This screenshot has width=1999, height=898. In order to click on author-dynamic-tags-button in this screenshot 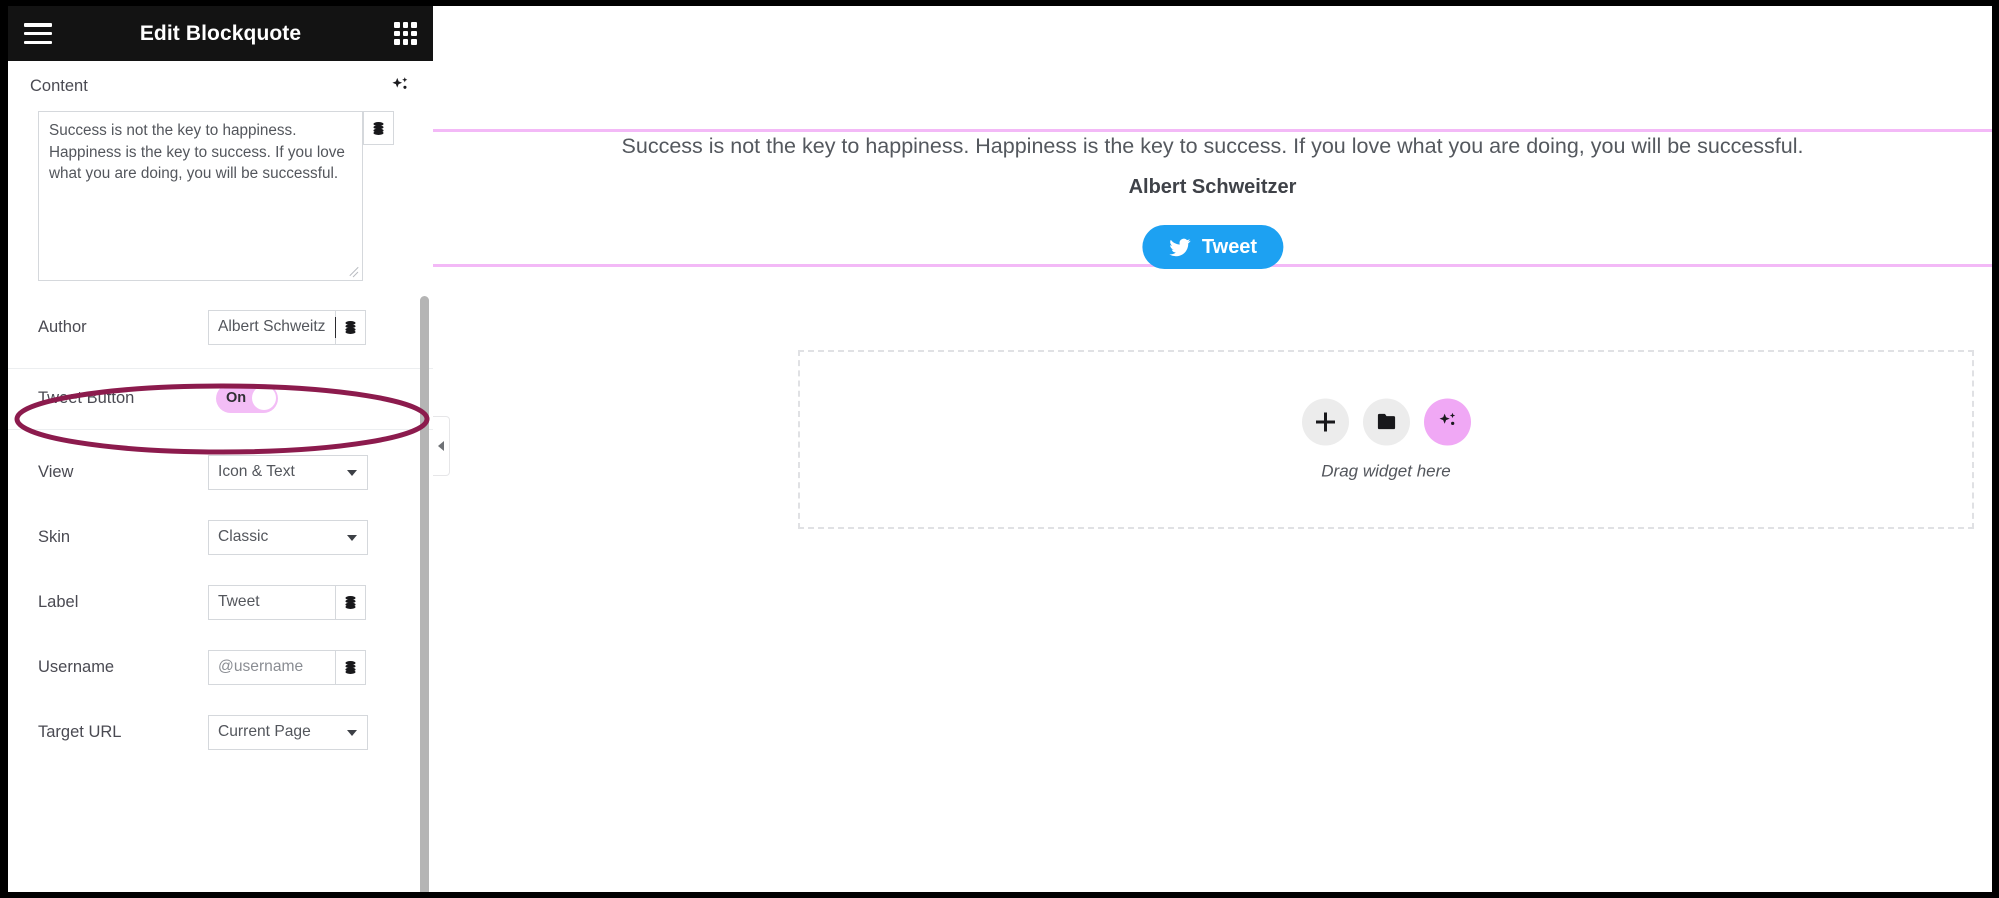, I will do `click(350, 327)`.